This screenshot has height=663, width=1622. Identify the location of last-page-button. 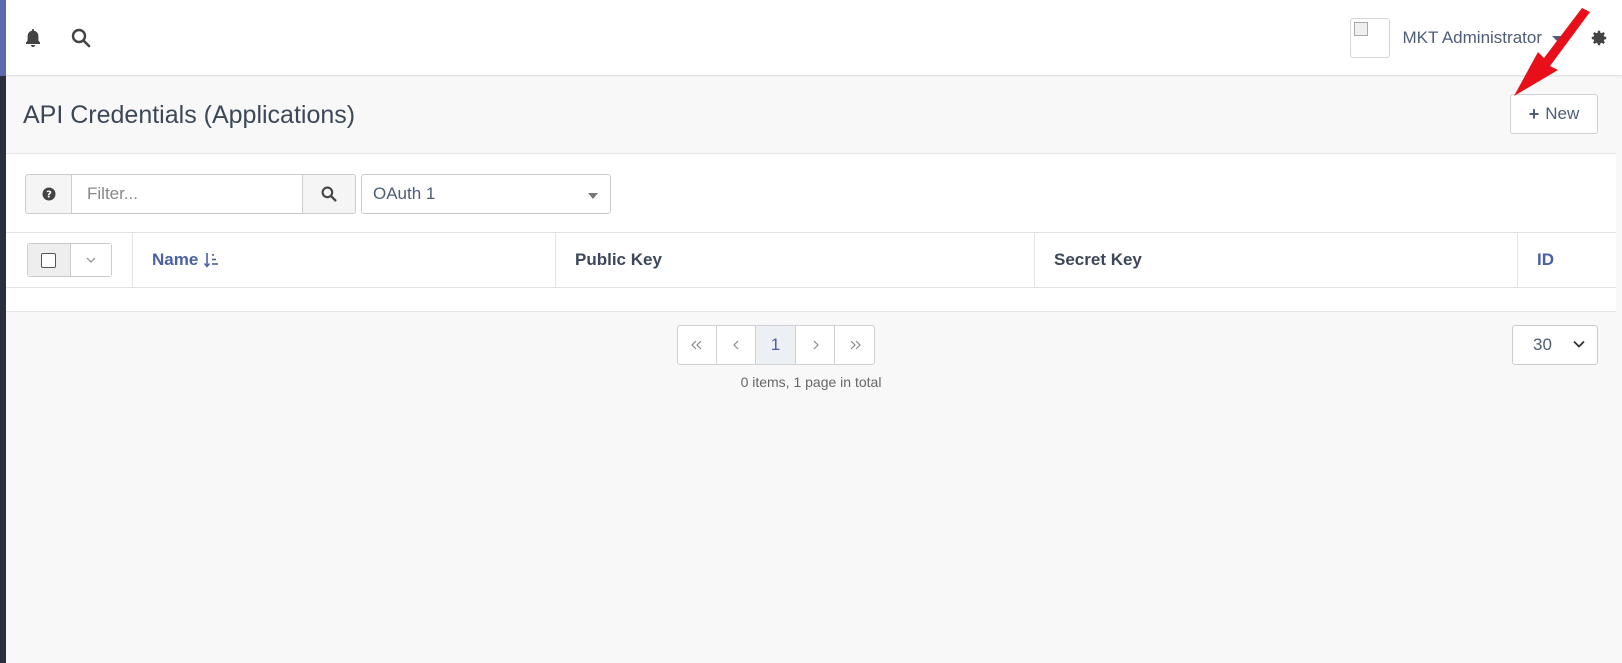
(854, 345).